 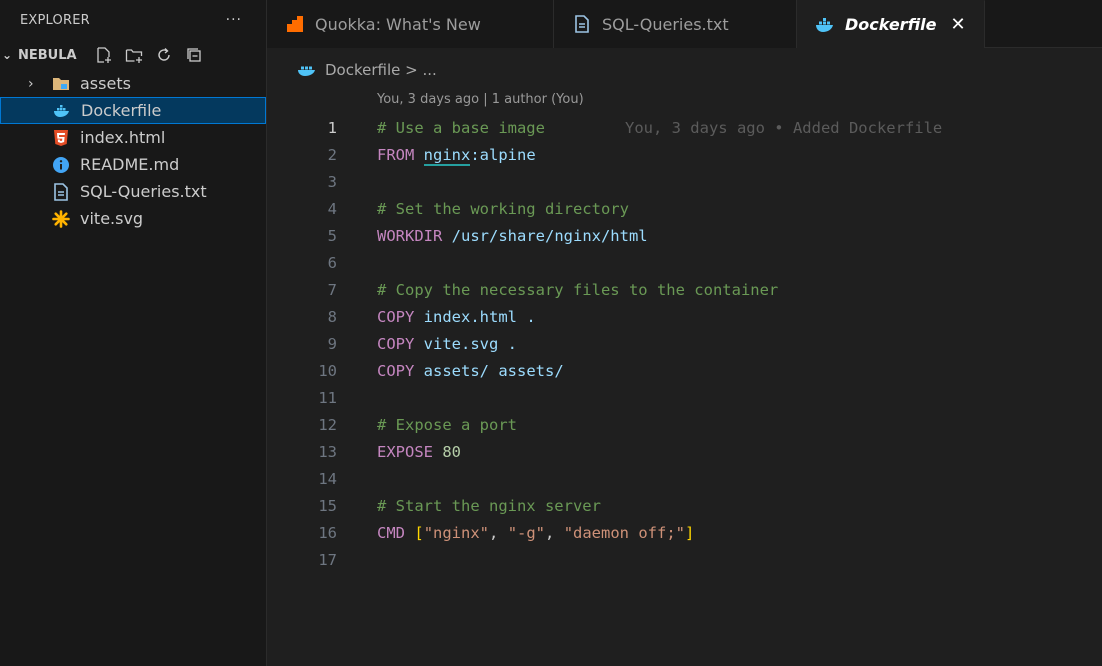 I want to click on tree-item-dockerfile: Dockerfile, so click(x=133, y=110).